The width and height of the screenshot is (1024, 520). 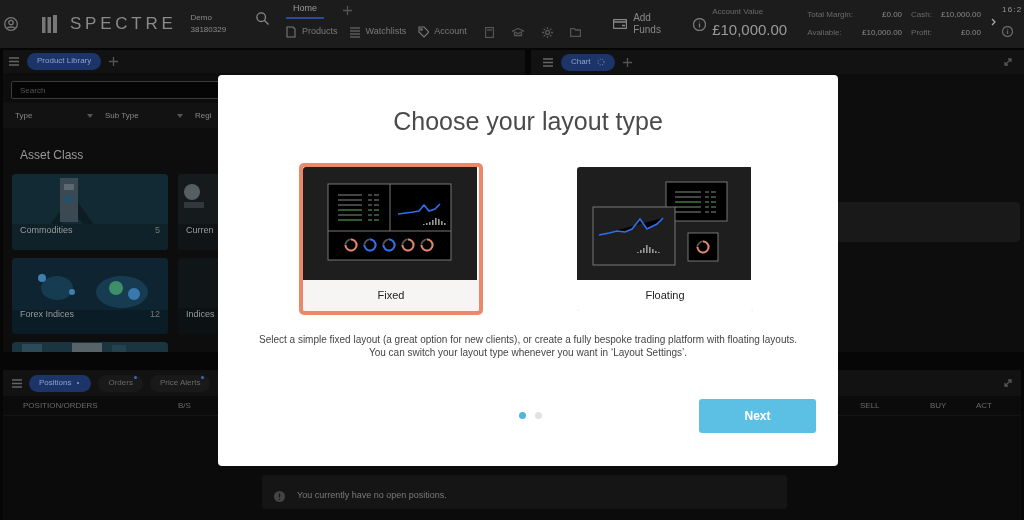 I want to click on column-header: POSITION/ORDERS, so click(x=90, y=405).